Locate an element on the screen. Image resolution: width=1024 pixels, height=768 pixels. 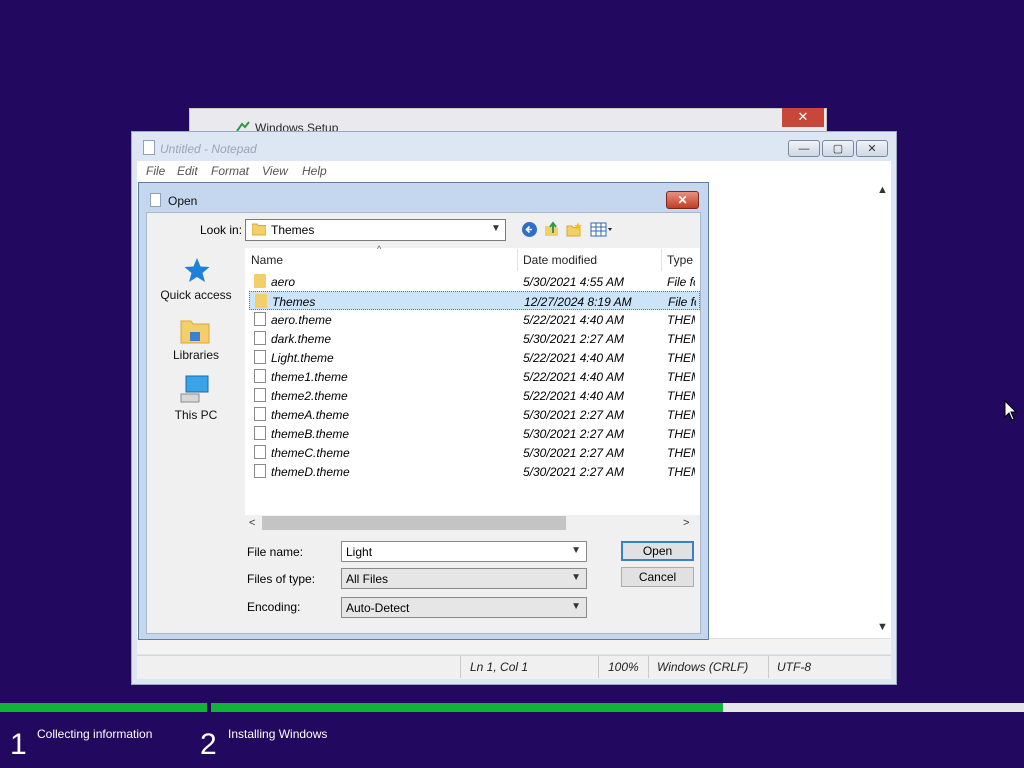
close-icon: ✕ is located at coordinates (872, 149).